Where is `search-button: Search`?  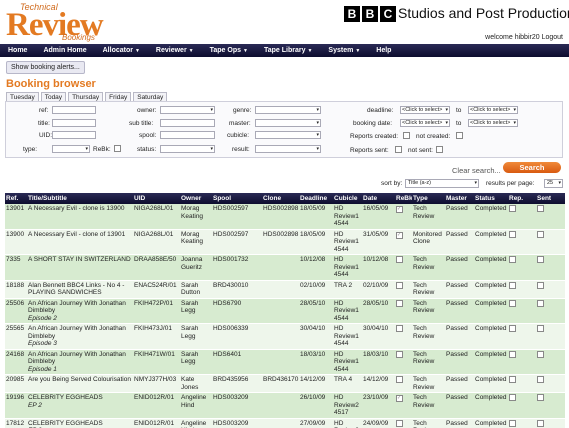
search-button: Search is located at coordinates (532, 167).